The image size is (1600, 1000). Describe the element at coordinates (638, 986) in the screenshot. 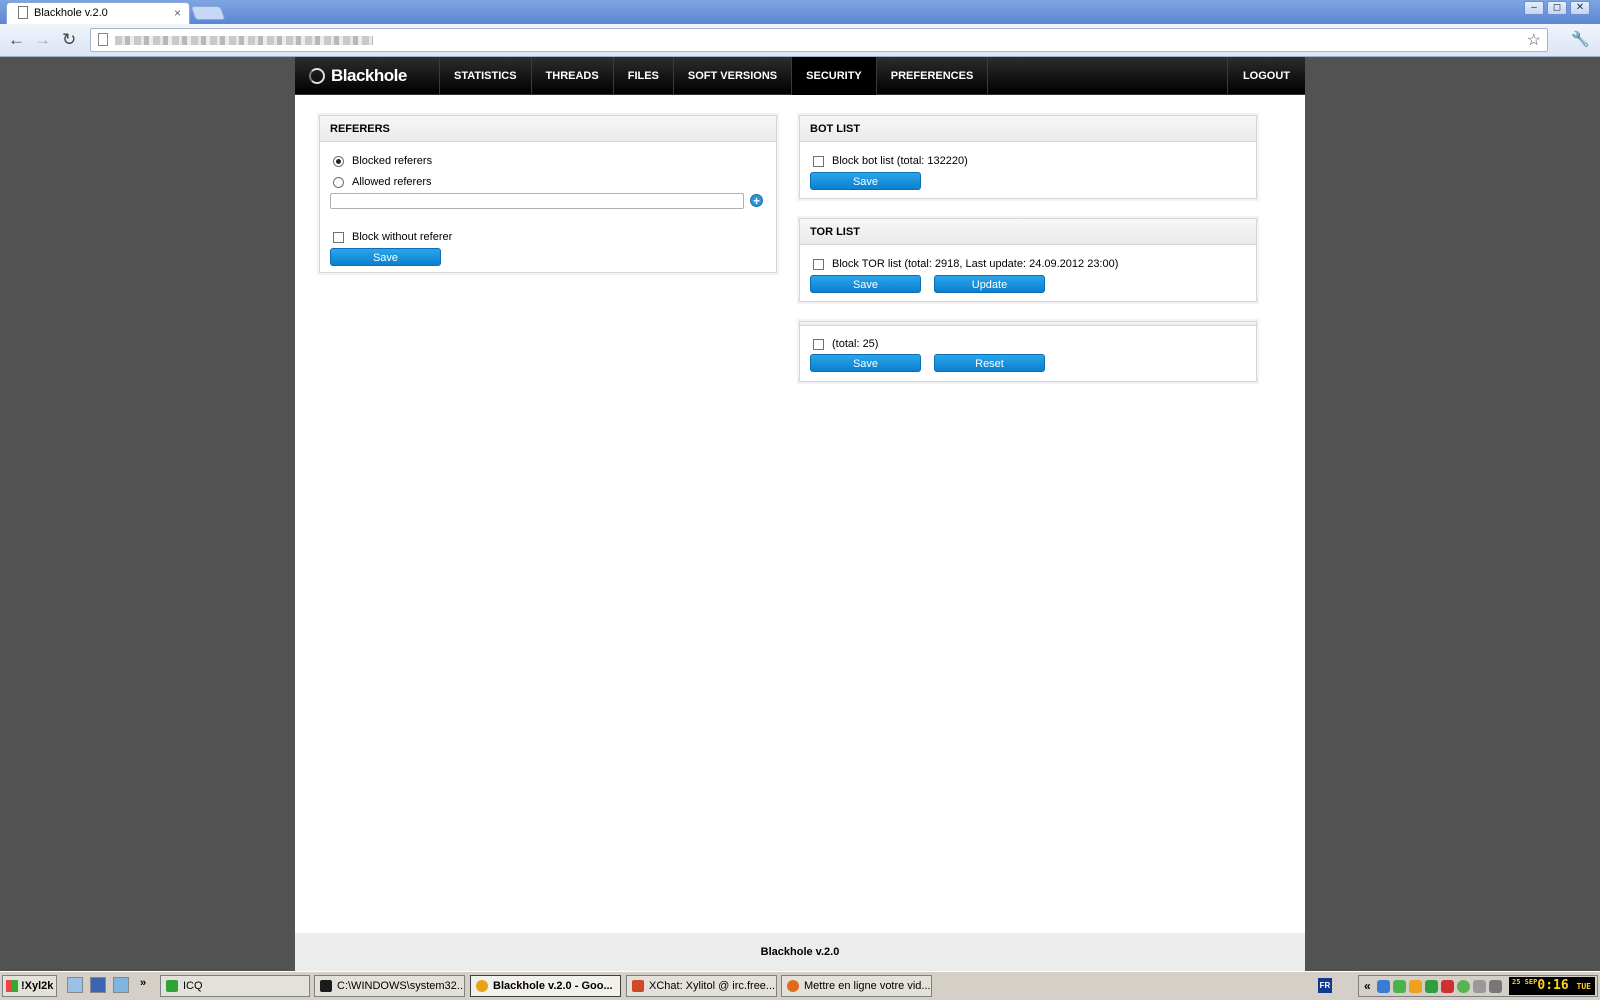

I see `xchat-icon` at that location.